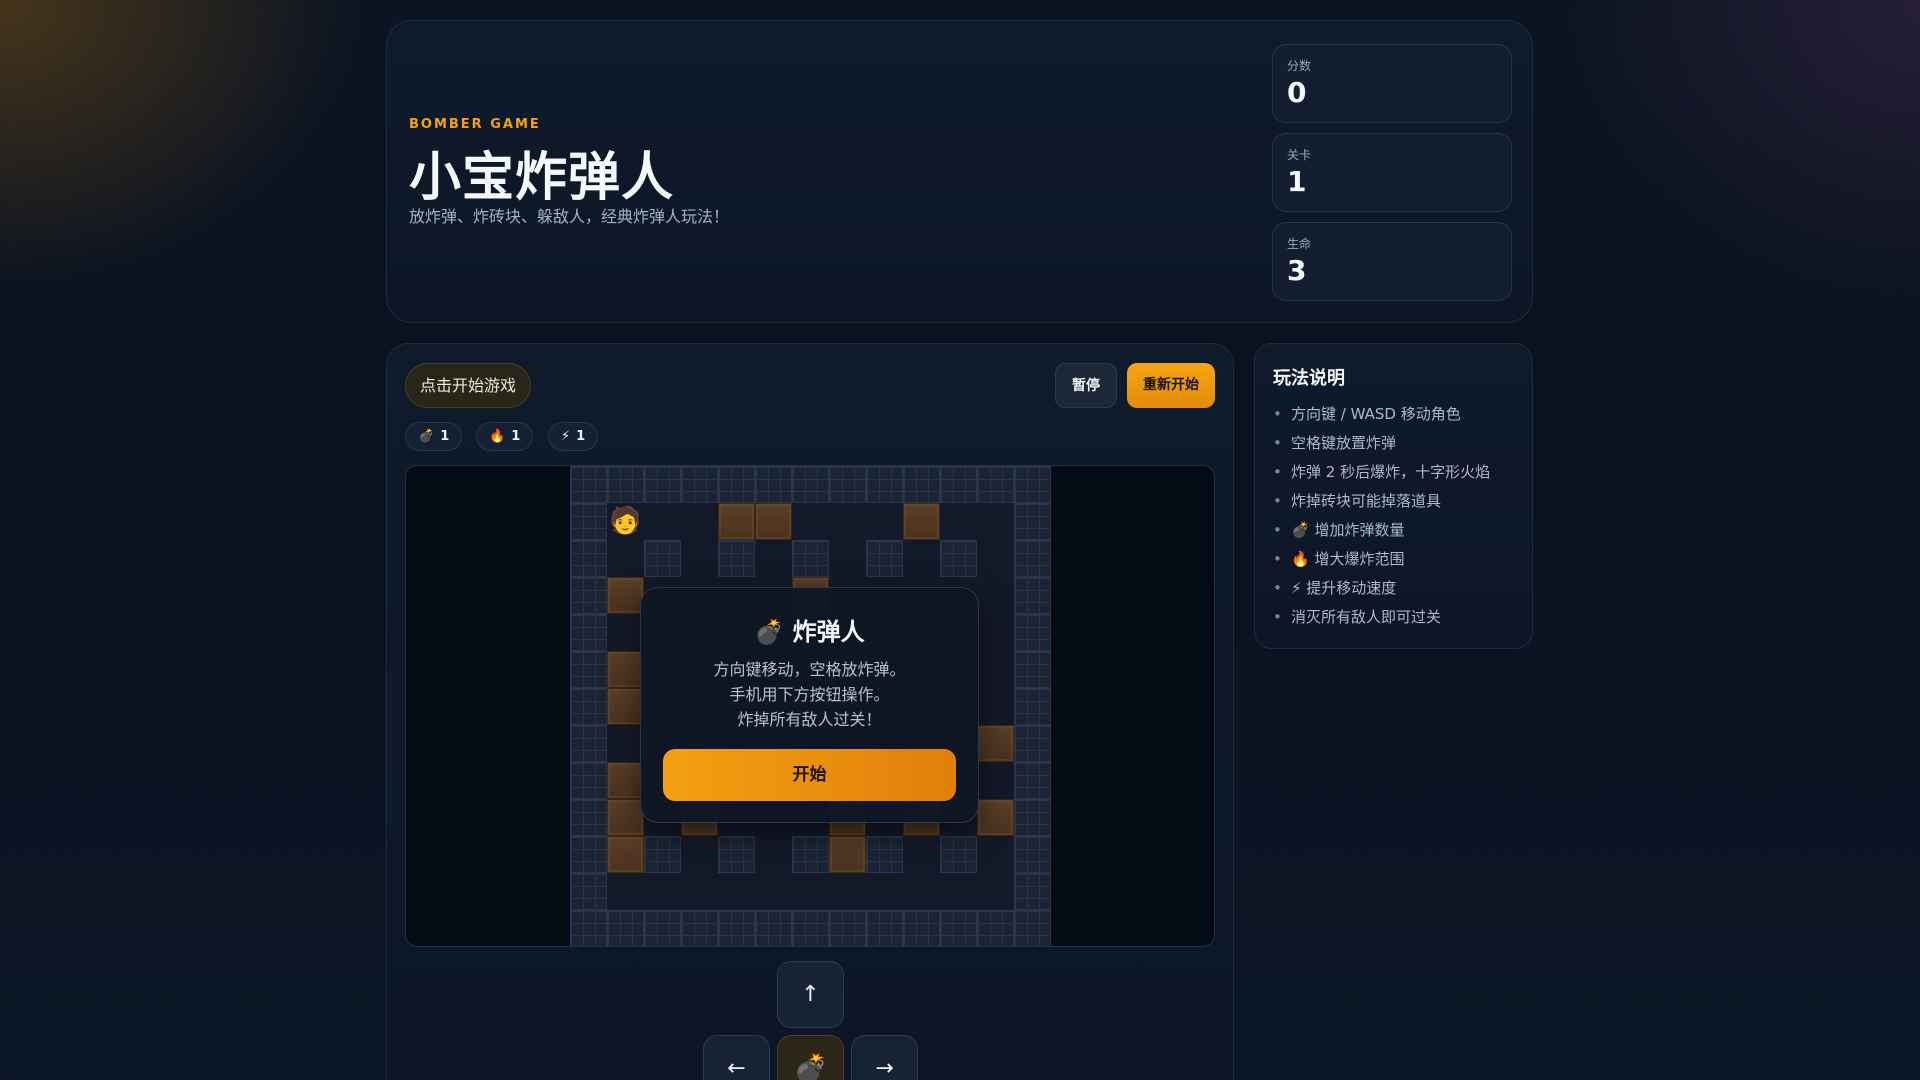  What do you see at coordinates (1393, 501) in the screenshot?
I see `rule-item: 炸掉砖块可能掉落道具` at bounding box center [1393, 501].